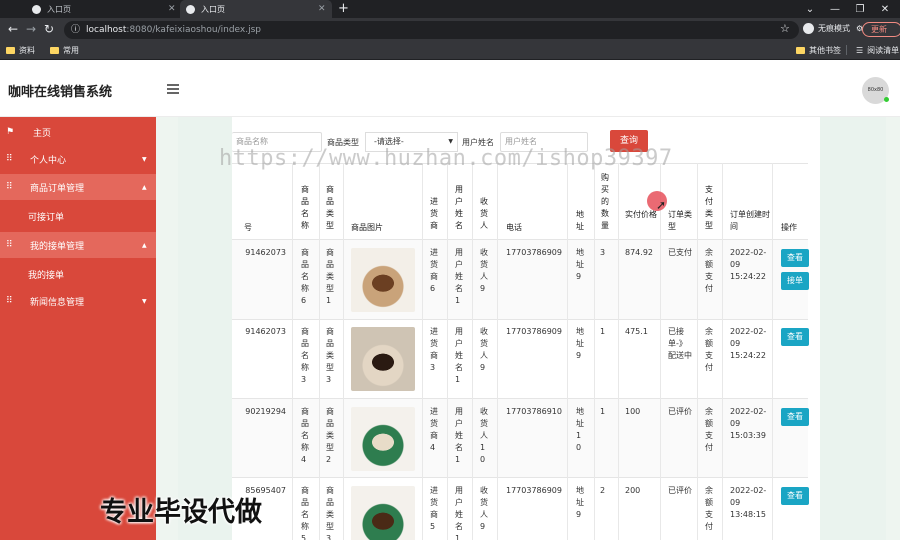  Describe the element at coordinates (42, 133) in the screenshot. I see `sidebar-item-label: 主页` at that location.